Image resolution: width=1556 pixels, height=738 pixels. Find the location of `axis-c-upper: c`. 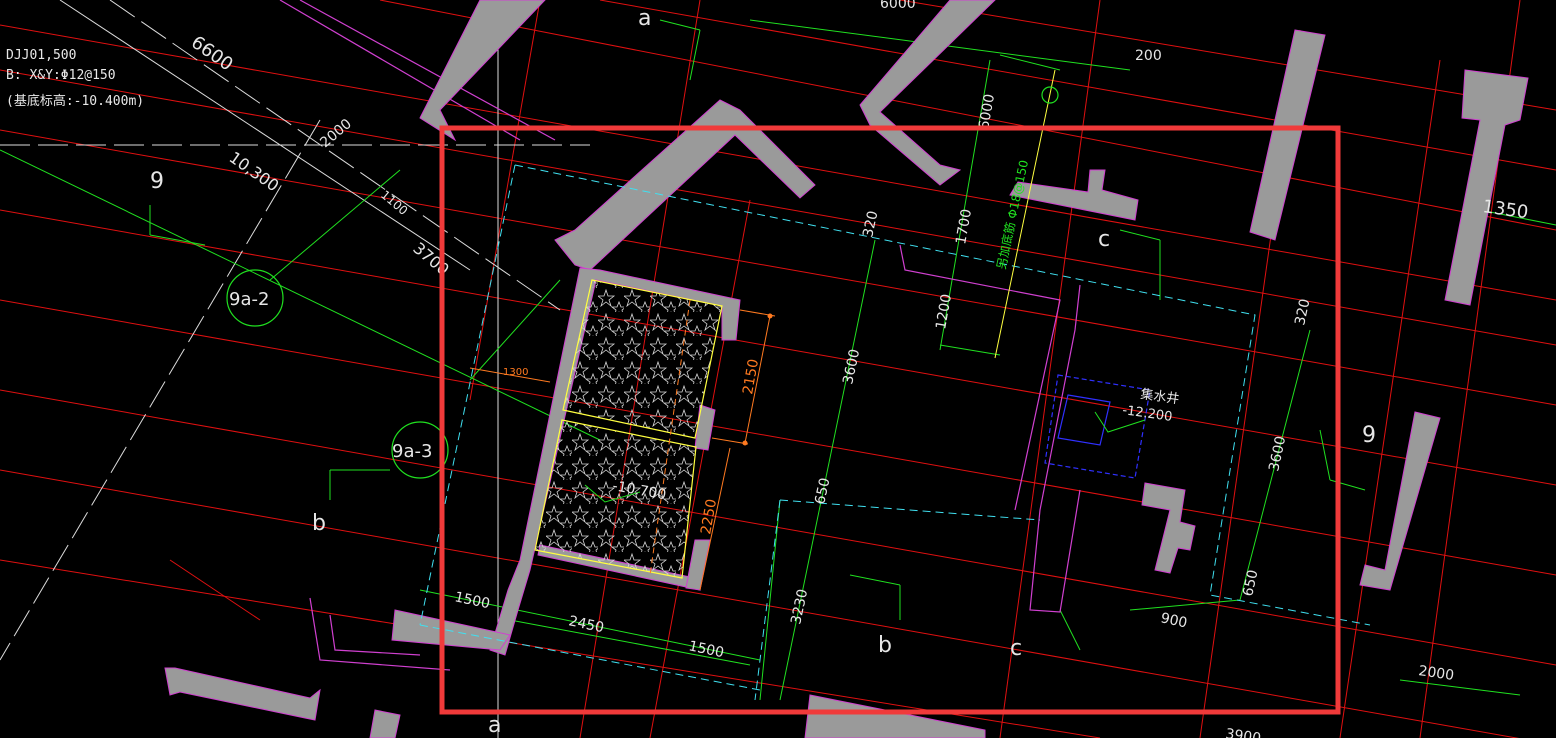

axis-c-upper: c is located at coordinates (1104, 239).